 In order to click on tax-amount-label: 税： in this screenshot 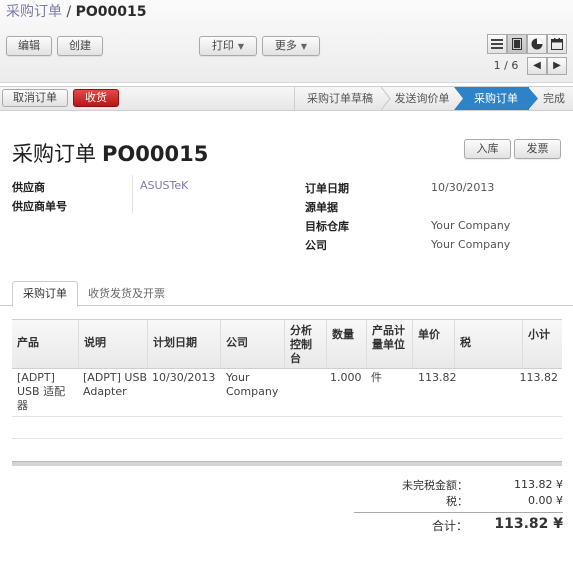, I will do `click(457, 501)`.